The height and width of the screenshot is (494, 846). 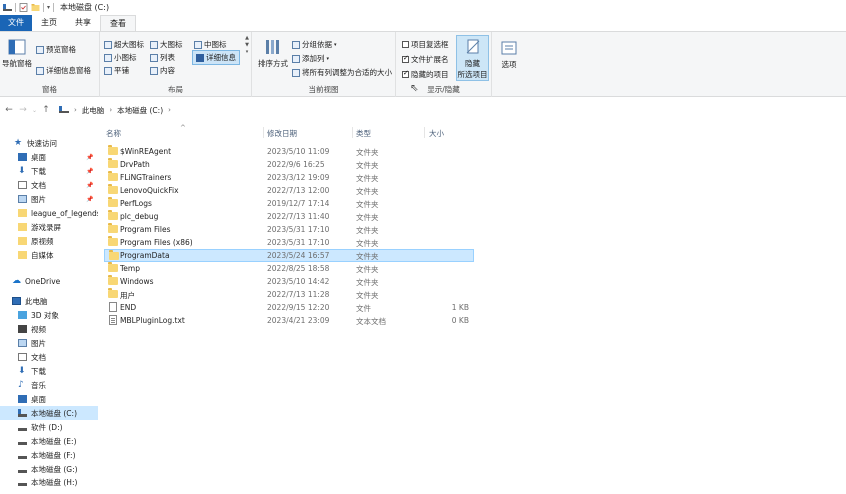 I want to click on nav-drive-f: 本地磁盘 (F:), so click(x=49, y=455).